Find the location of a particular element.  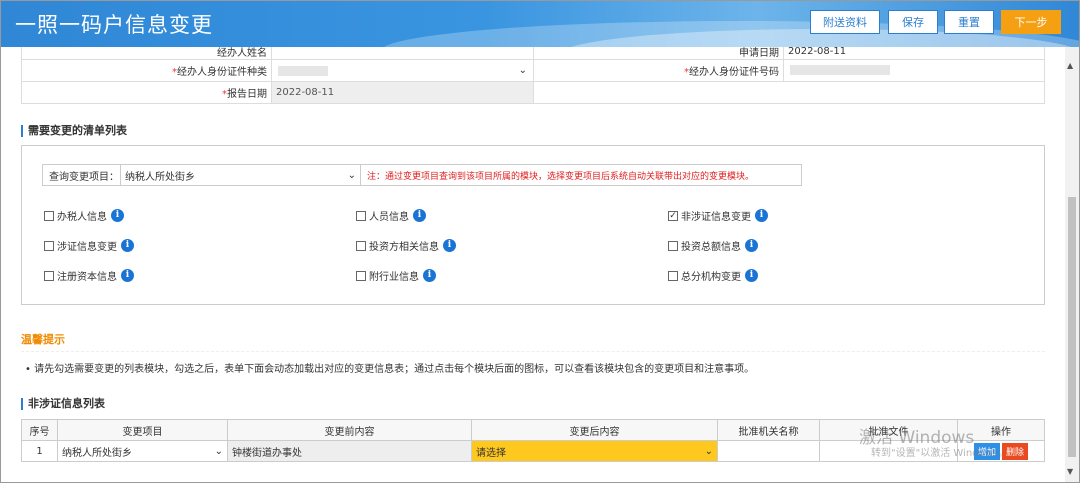

checkbox-item: 办税人信息 i is located at coordinates (84, 215).